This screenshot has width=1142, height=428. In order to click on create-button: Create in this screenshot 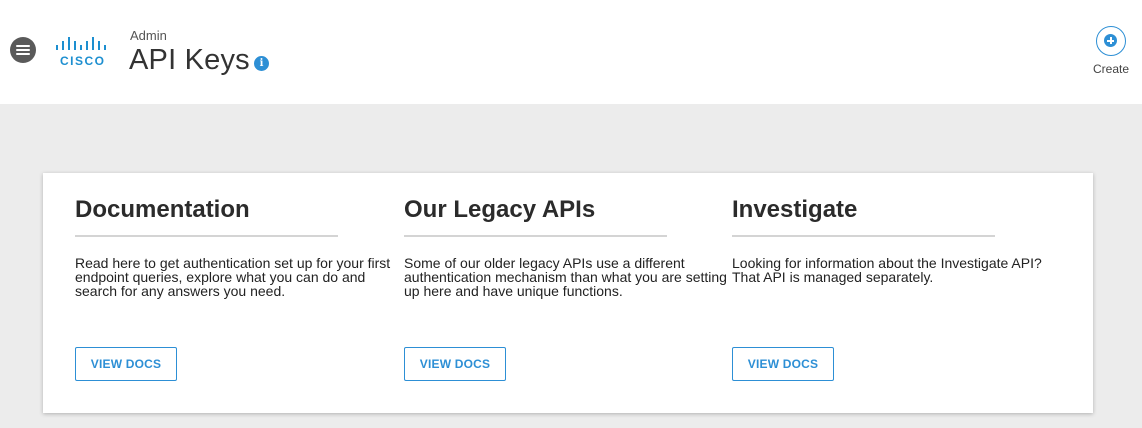, I will do `click(1111, 51)`.